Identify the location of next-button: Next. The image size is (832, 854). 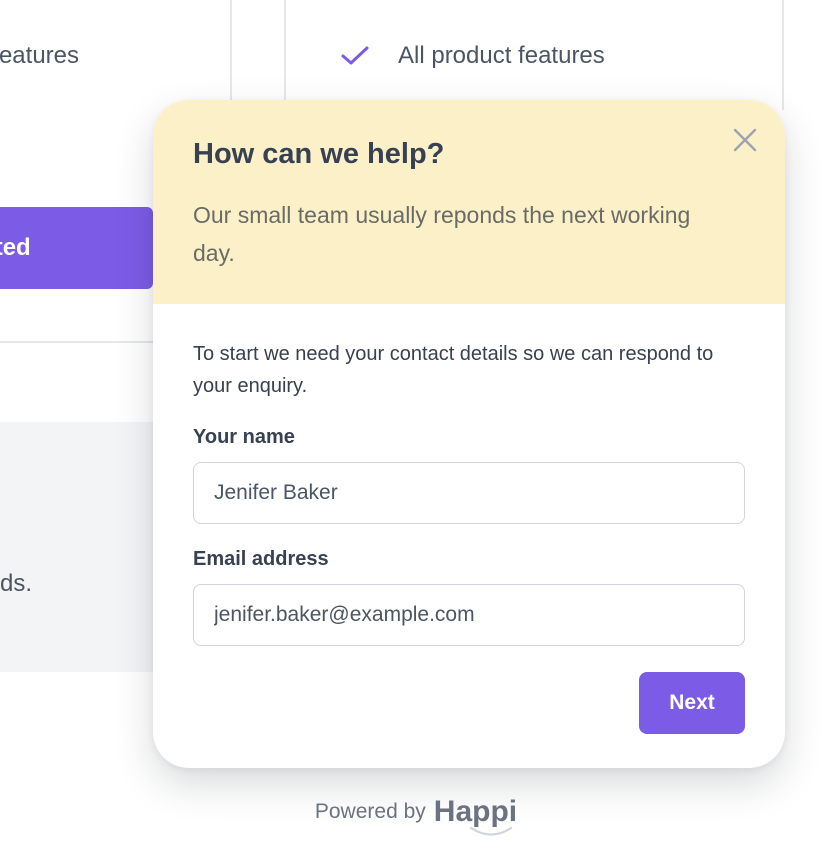
(692, 703).